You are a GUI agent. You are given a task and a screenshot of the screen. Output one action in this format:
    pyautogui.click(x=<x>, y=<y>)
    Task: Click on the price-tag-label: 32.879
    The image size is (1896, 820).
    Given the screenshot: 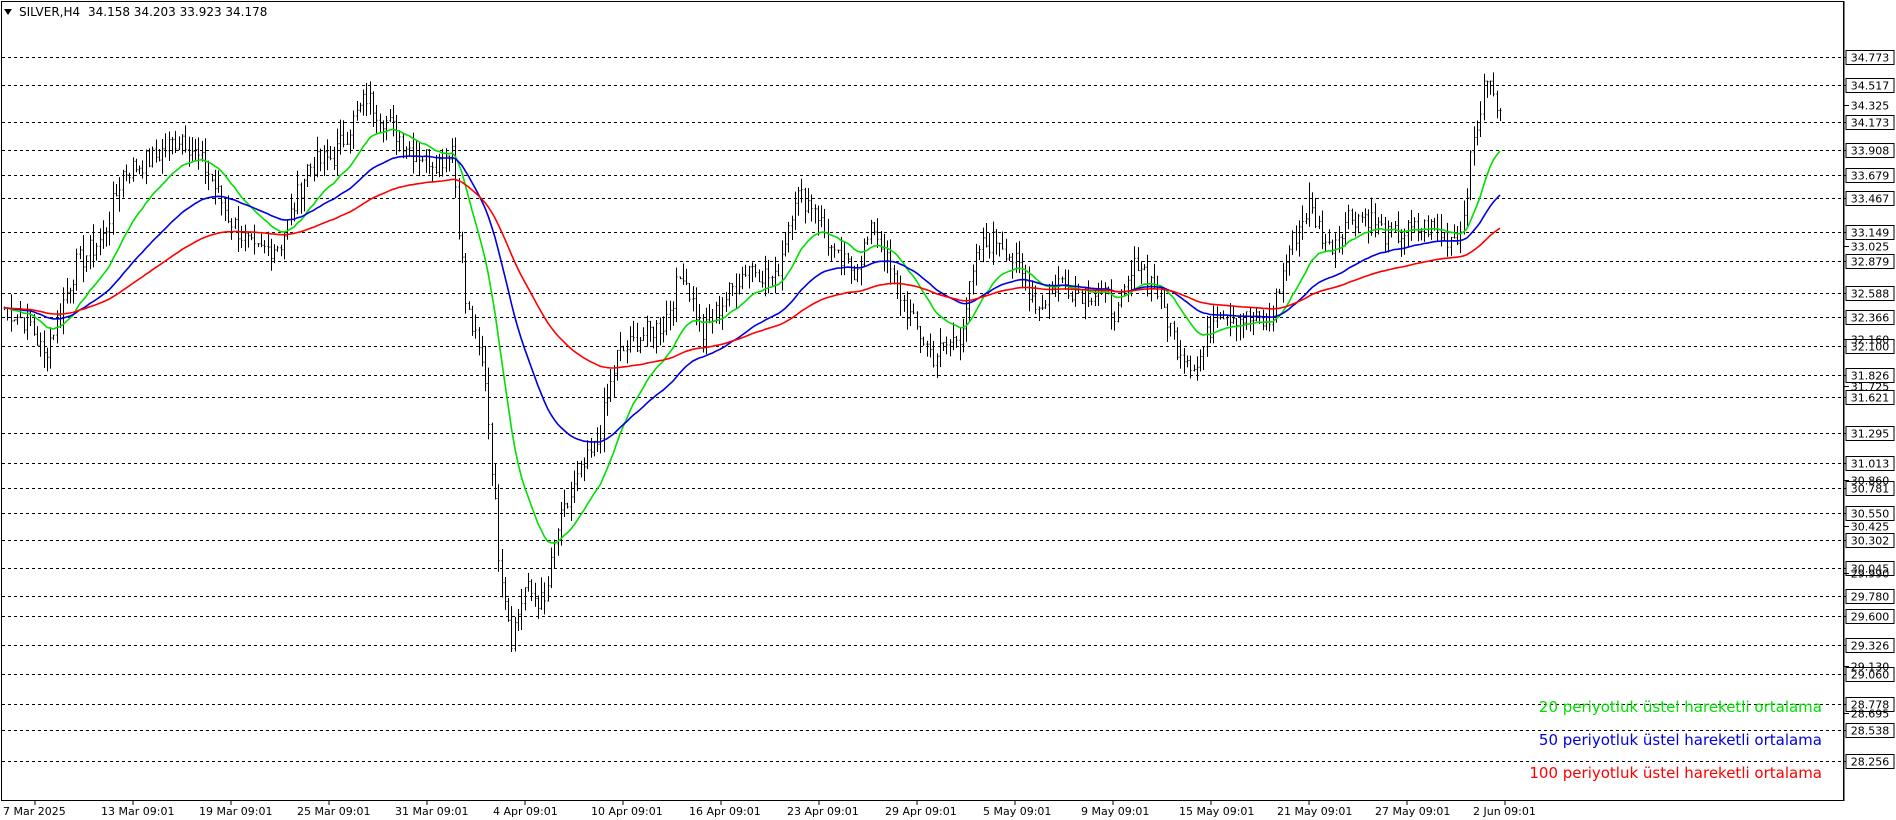 What is the action you would take?
    pyautogui.click(x=1870, y=262)
    